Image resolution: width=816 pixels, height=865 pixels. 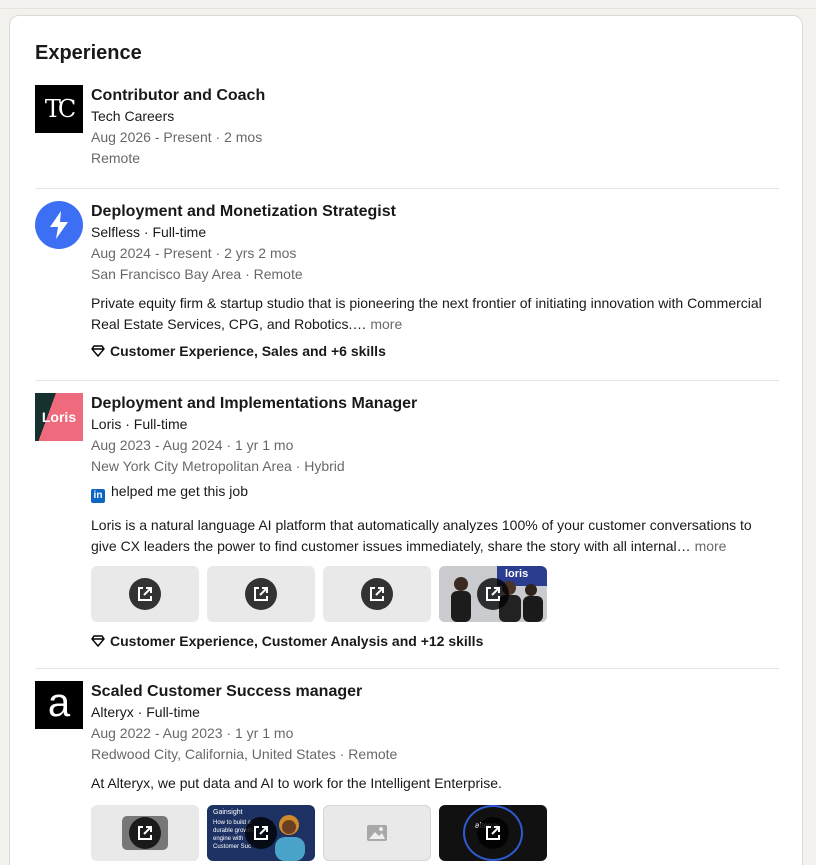 I want to click on media-thumbnail-alteryx: alteryx, so click(x=493, y=833).